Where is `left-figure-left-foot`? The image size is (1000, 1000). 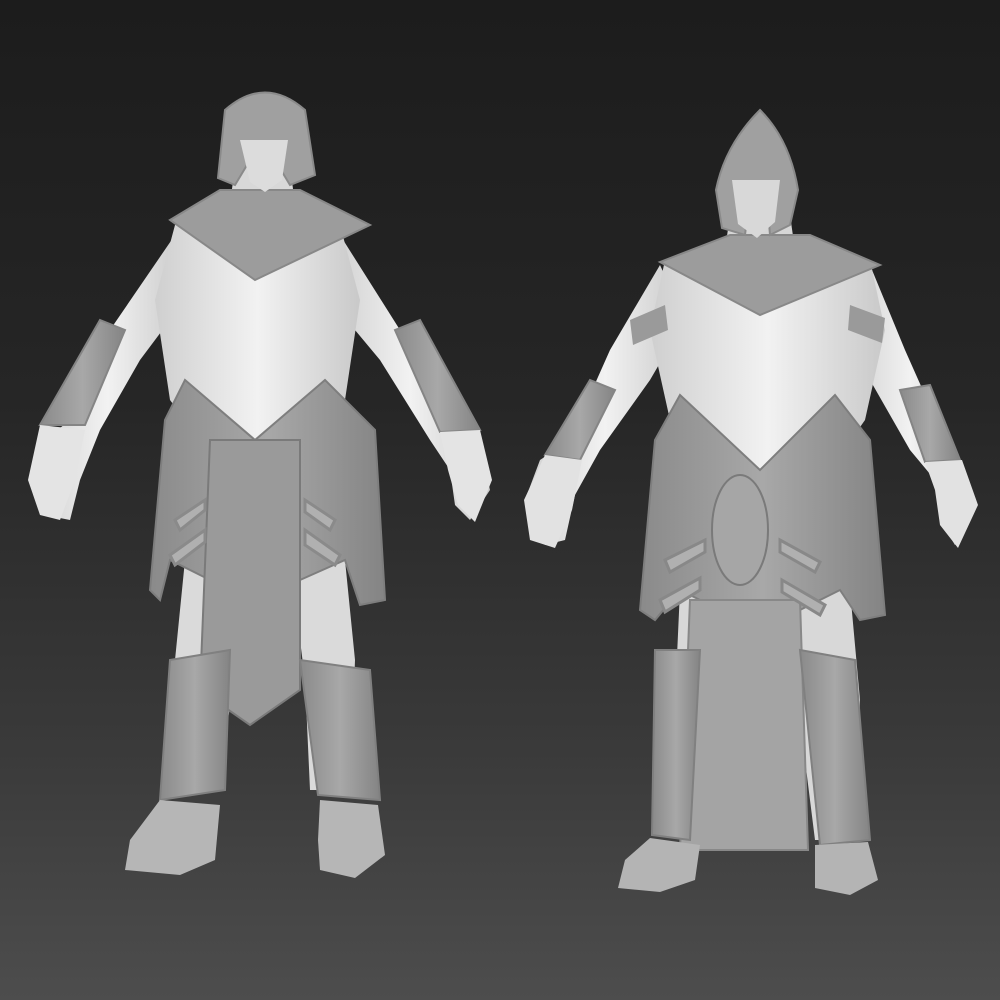 left-figure-left-foot is located at coordinates (351, 839).